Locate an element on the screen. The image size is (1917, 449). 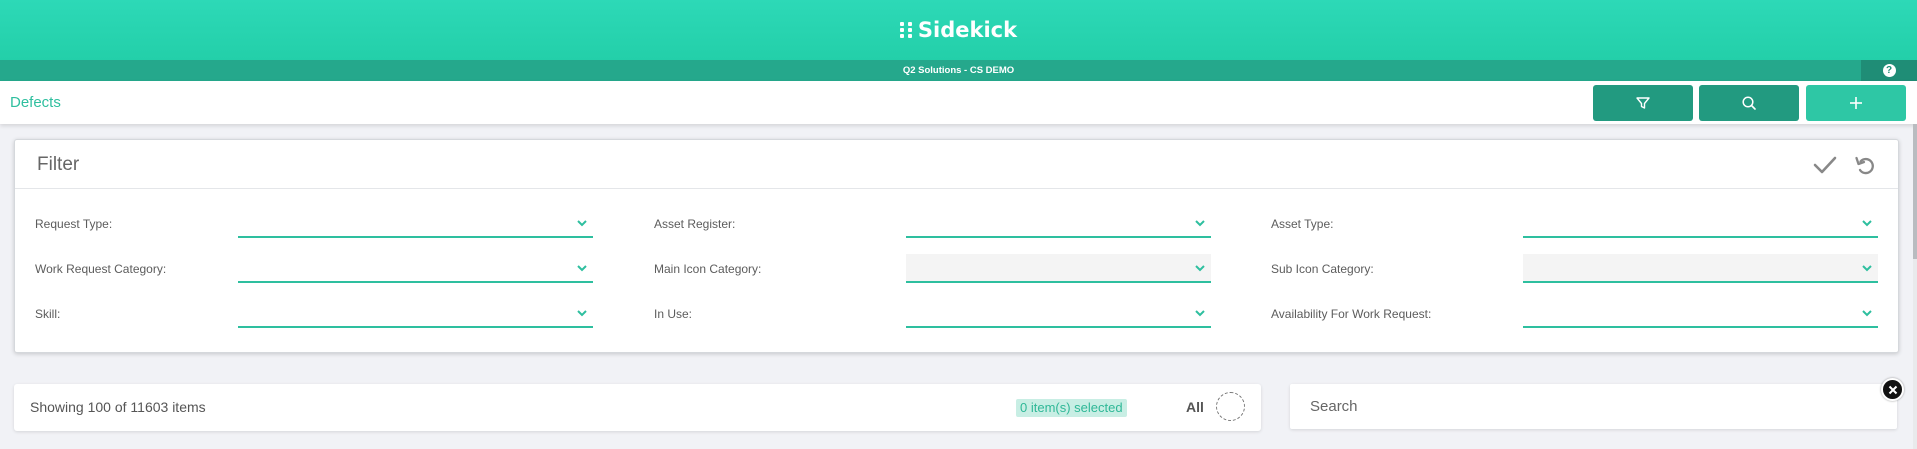
close-search-button is located at coordinates (1892, 389).